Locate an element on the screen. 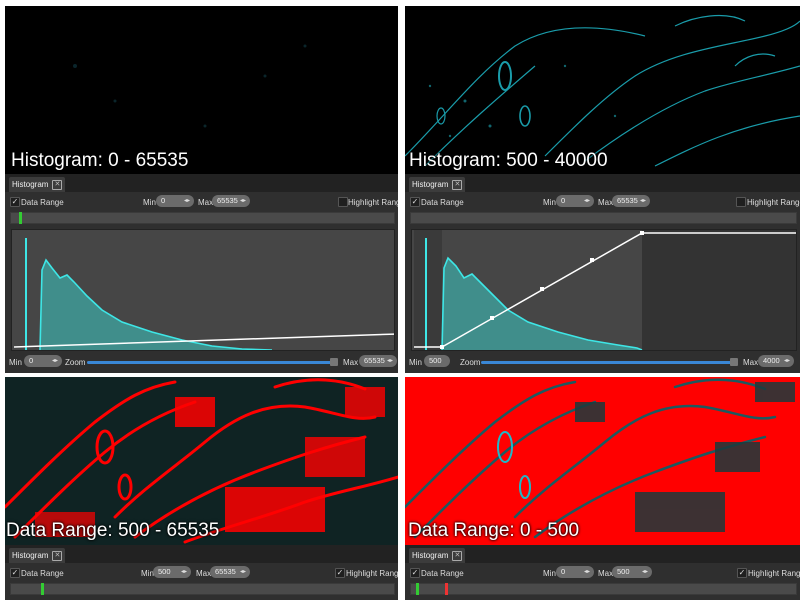 This screenshot has height=600, width=803. min-input: 500 ◂▸ is located at coordinates (172, 572).